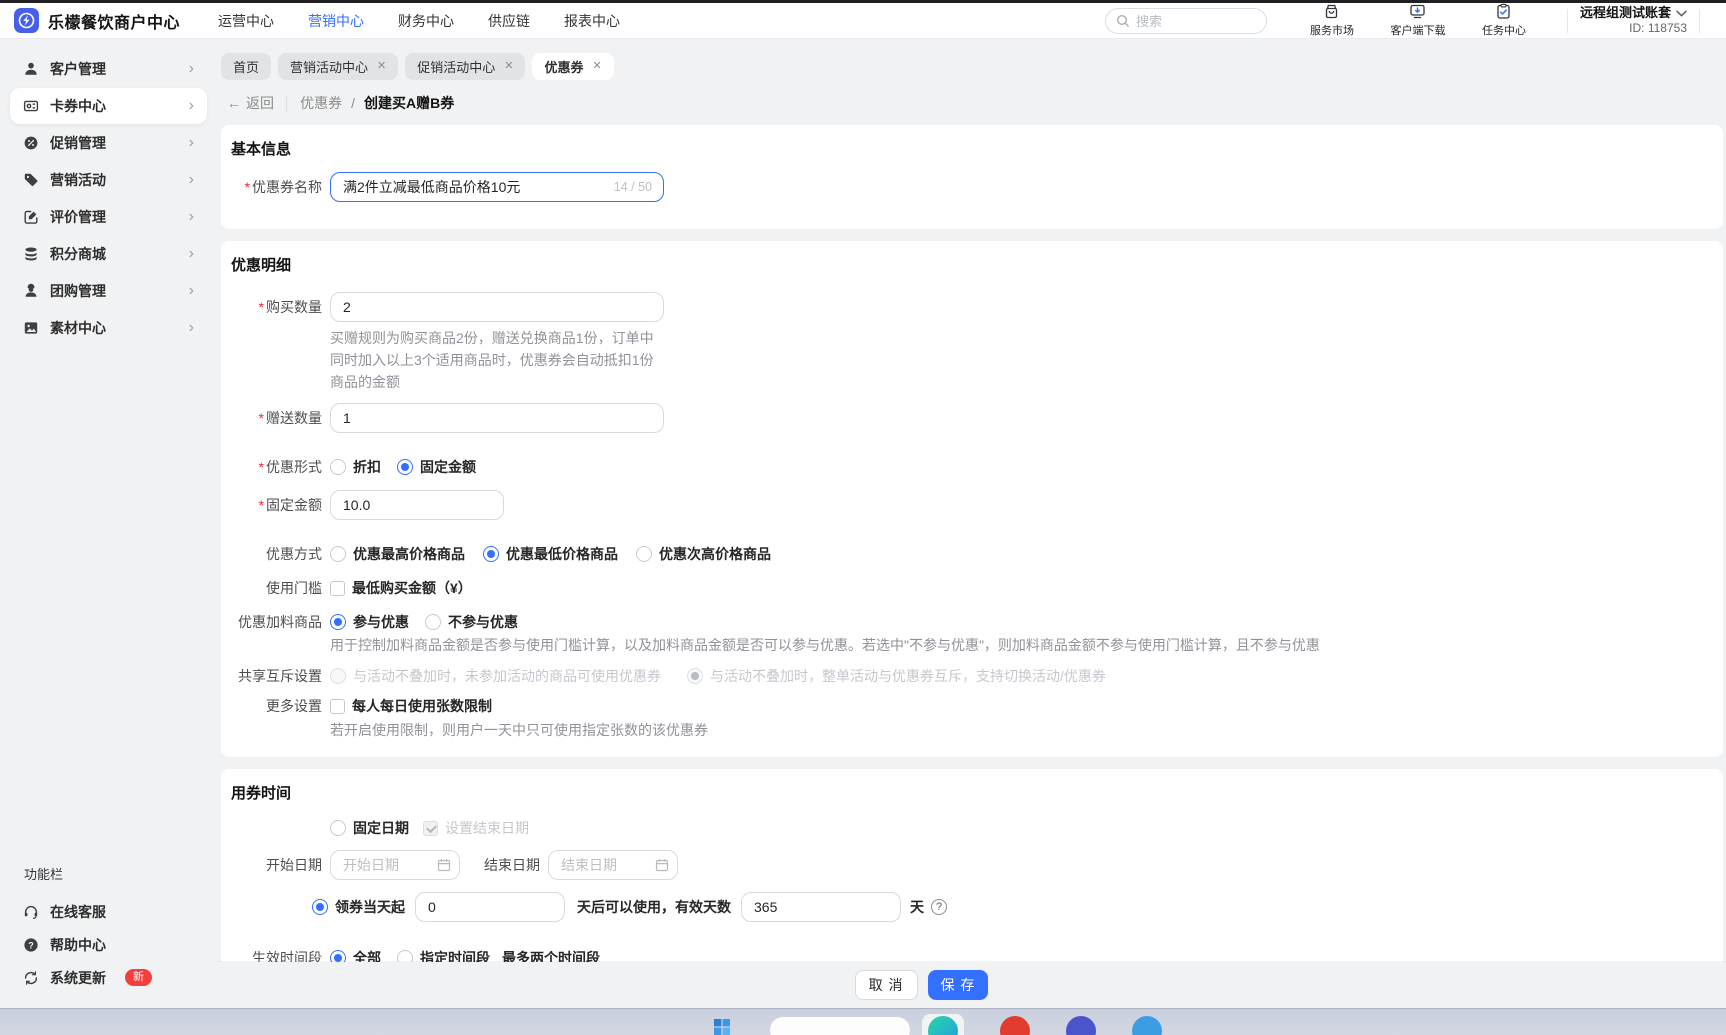  What do you see at coordinates (821, 907) in the screenshot?
I see `valid-days-input` at bounding box center [821, 907].